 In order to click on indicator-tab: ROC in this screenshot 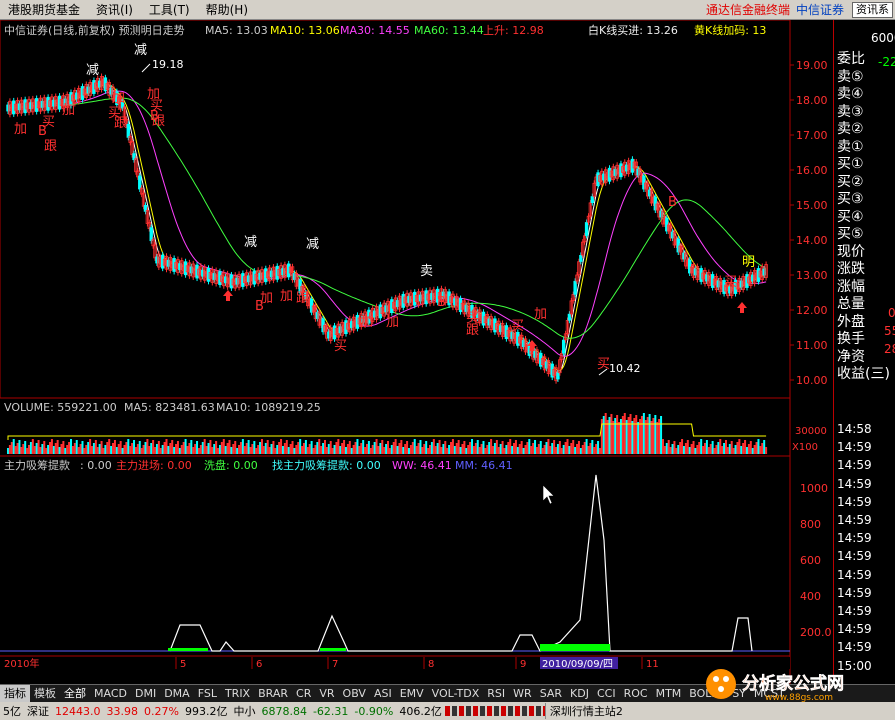, I will do `click(636, 693)`.